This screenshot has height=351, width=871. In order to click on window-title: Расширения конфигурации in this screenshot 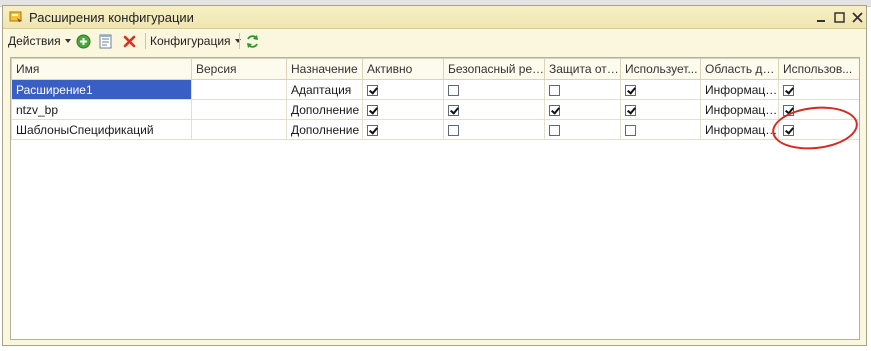, I will do `click(111, 17)`.